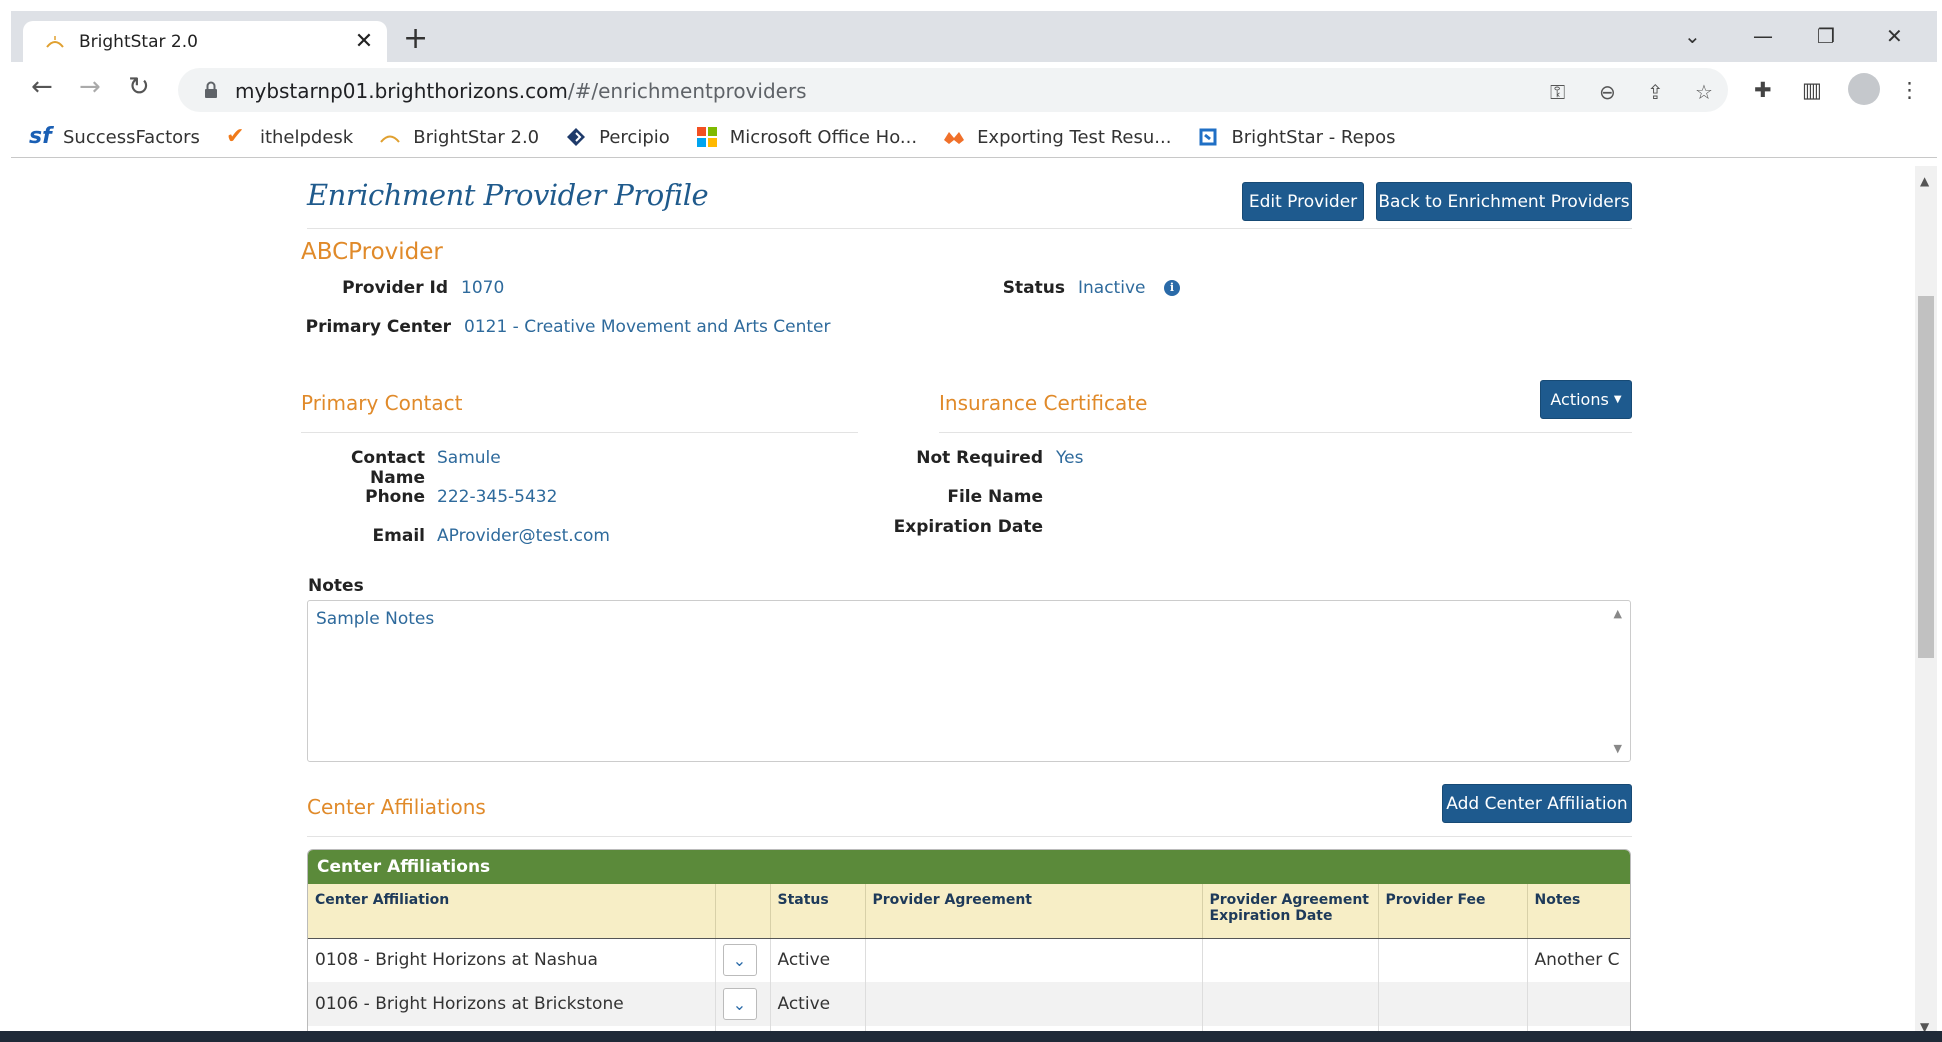 The height and width of the screenshot is (1042, 1942). What do you see at coordinates (974, 36) in the screenshot?
I see `tab-strip: BrightStar 2.0 ✕ + ⌄ — ❐ ✕` at bounding box center [974, 36].